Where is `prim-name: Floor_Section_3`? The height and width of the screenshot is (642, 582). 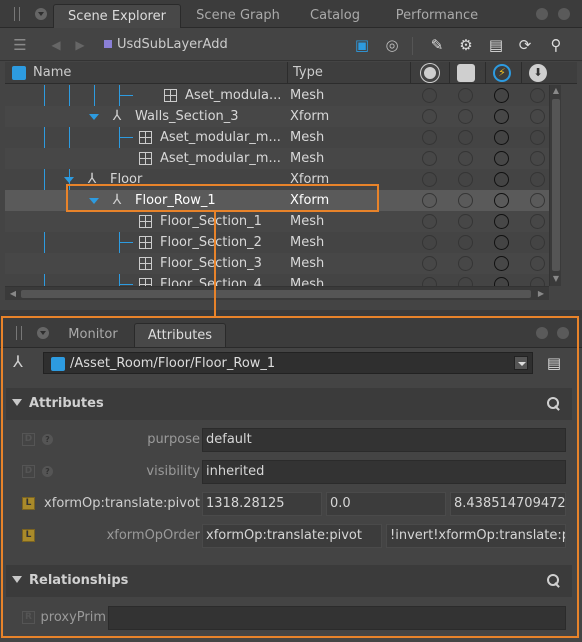 prim-name: Floor_Section_3 is located at coordinates (211, 263).